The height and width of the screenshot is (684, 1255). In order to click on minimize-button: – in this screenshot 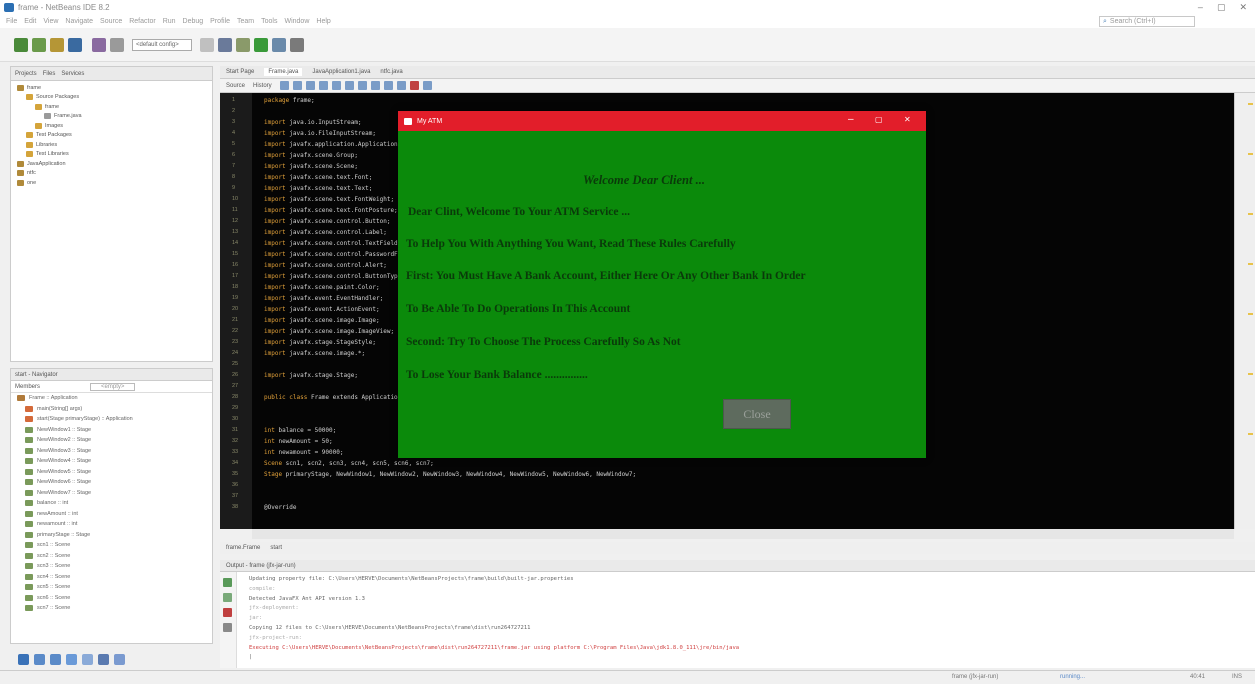, I will do `click(1200, 7)`.